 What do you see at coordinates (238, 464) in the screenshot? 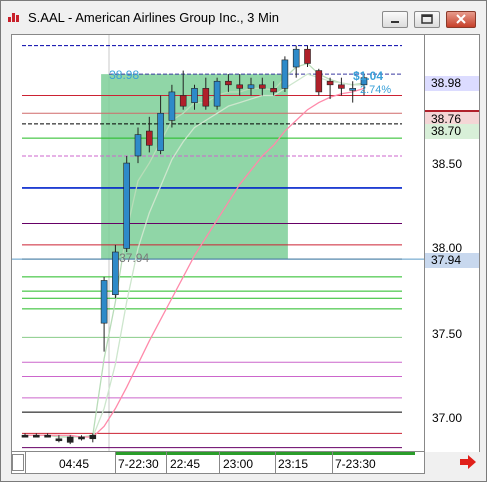
I see `time-label: 23:00` at bounding box center [238, 464].